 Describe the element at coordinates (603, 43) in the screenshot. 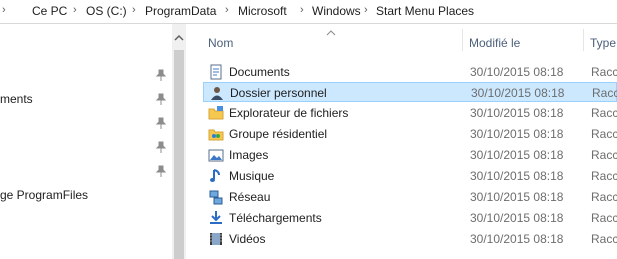

I see `column-header-type: Type` at that location.